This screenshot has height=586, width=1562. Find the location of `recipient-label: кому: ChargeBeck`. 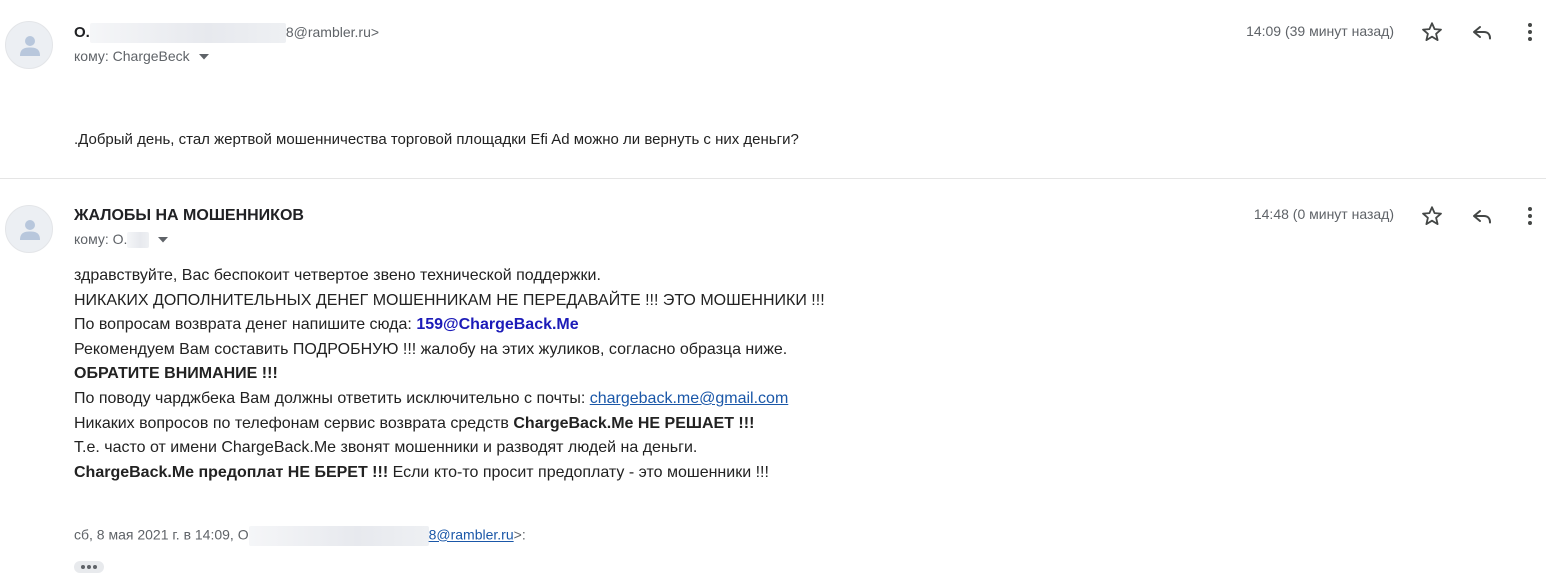

recipient-label: кому: ChargeBeck is located at coordinates (132, 56).